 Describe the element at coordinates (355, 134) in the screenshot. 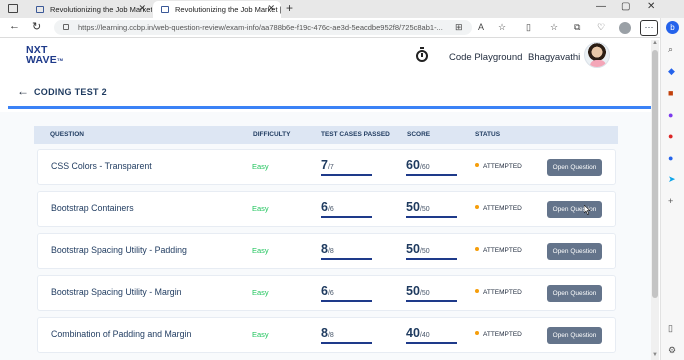

I see `header-test-cases: TEST CASES PASSED` at that location.